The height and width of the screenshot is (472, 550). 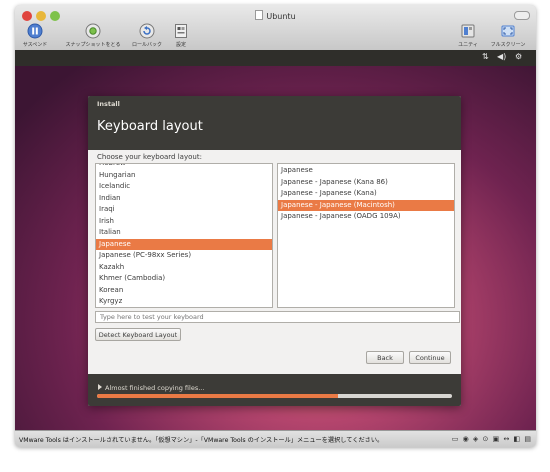 What do you see at coordinates (430, 357) in the screenshot?
I see `continue-button: Continue` at bounding box center [430, 357].